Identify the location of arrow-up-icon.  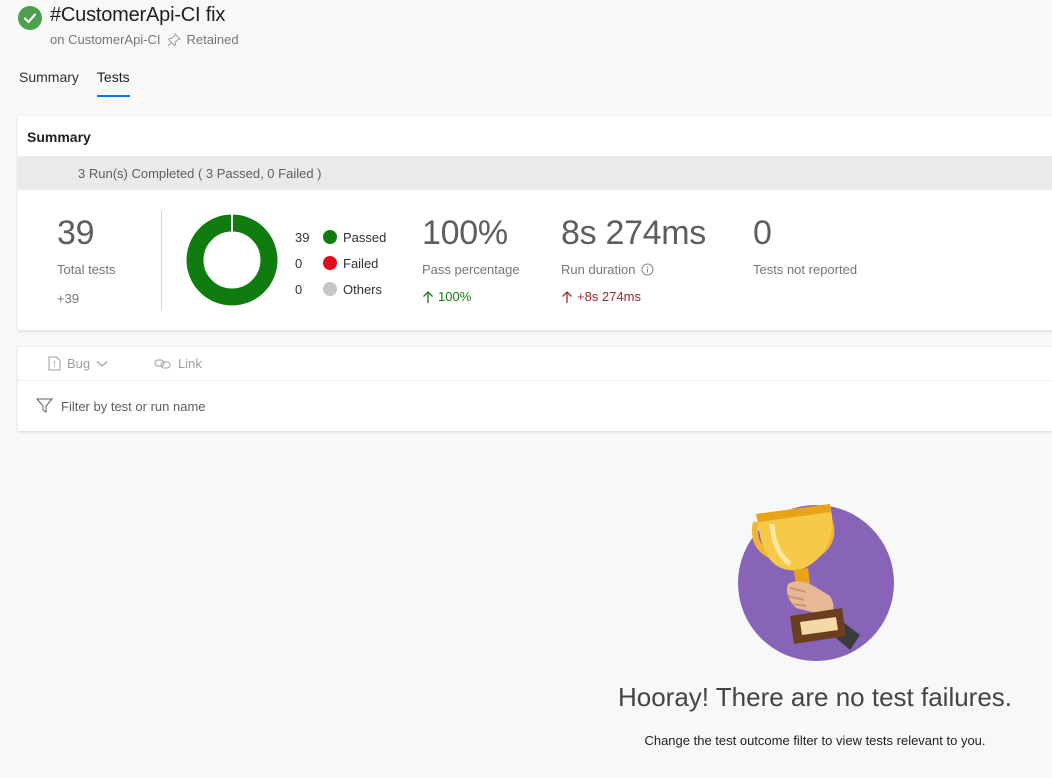
(428, 296).